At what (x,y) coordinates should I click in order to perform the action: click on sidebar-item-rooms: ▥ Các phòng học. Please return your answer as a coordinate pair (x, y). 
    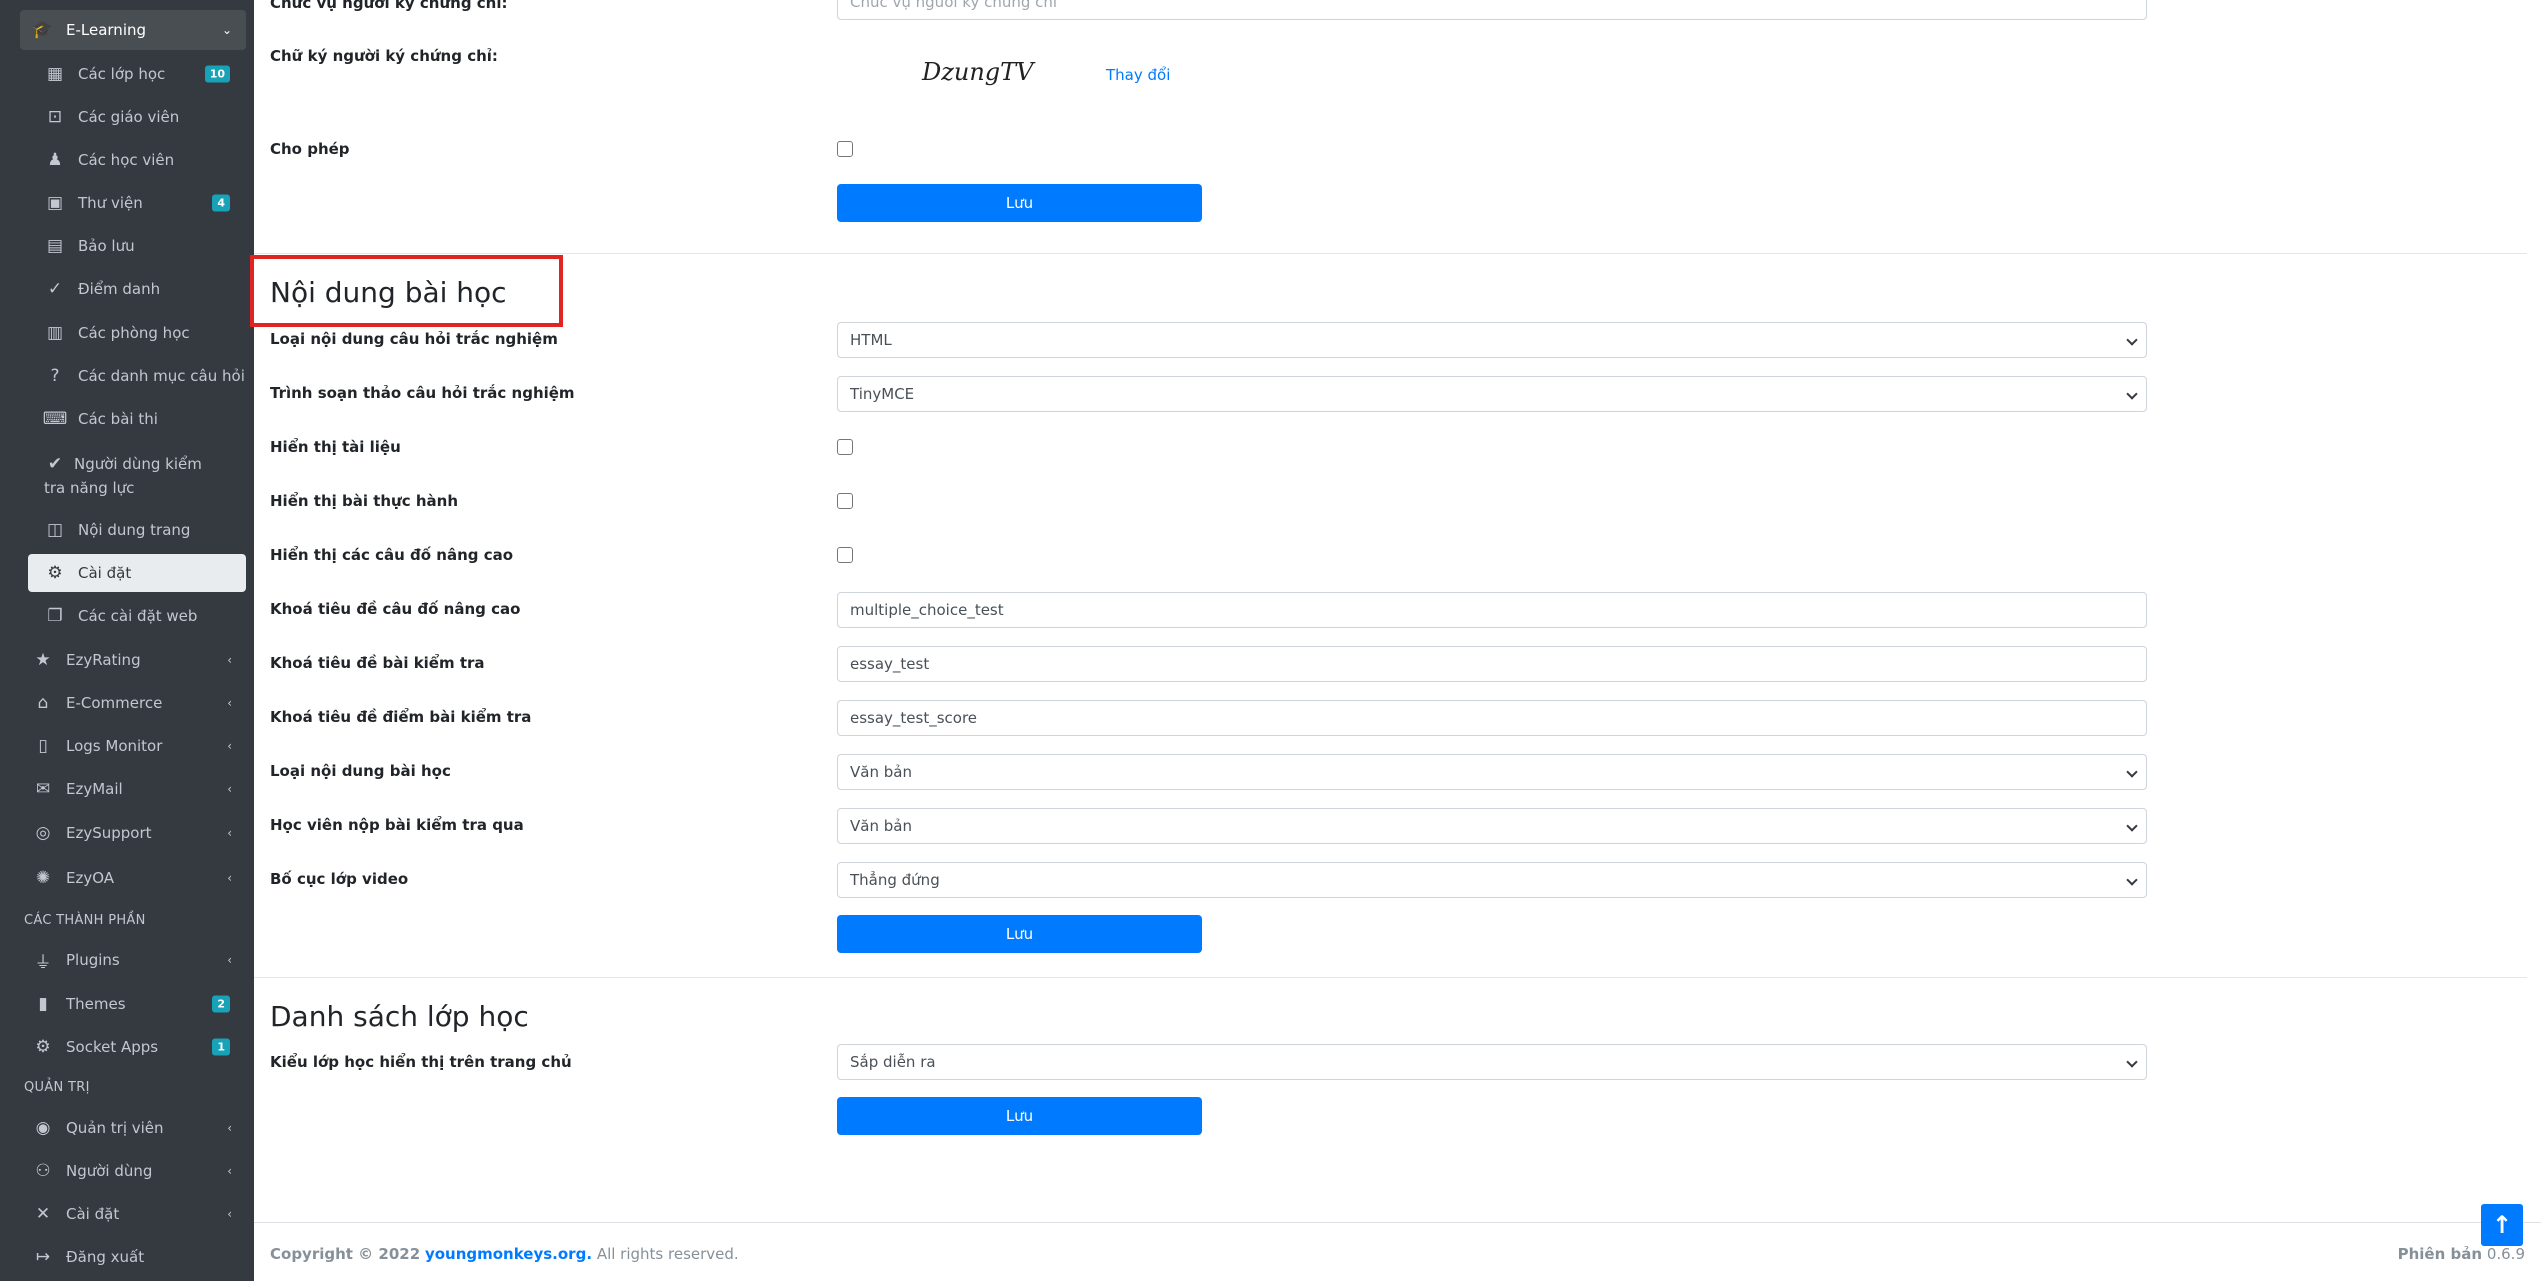
    Looking at the image, I should click on (137, 333).